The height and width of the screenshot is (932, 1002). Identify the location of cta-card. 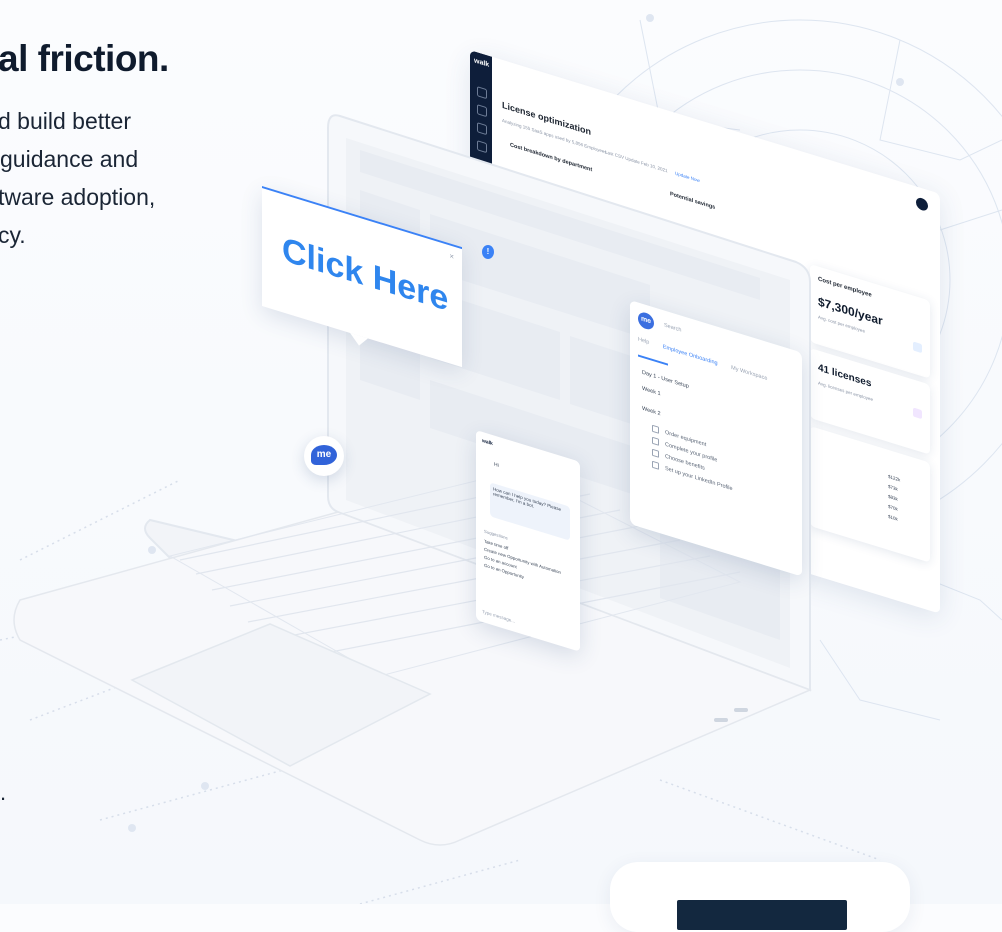
(760, 897).